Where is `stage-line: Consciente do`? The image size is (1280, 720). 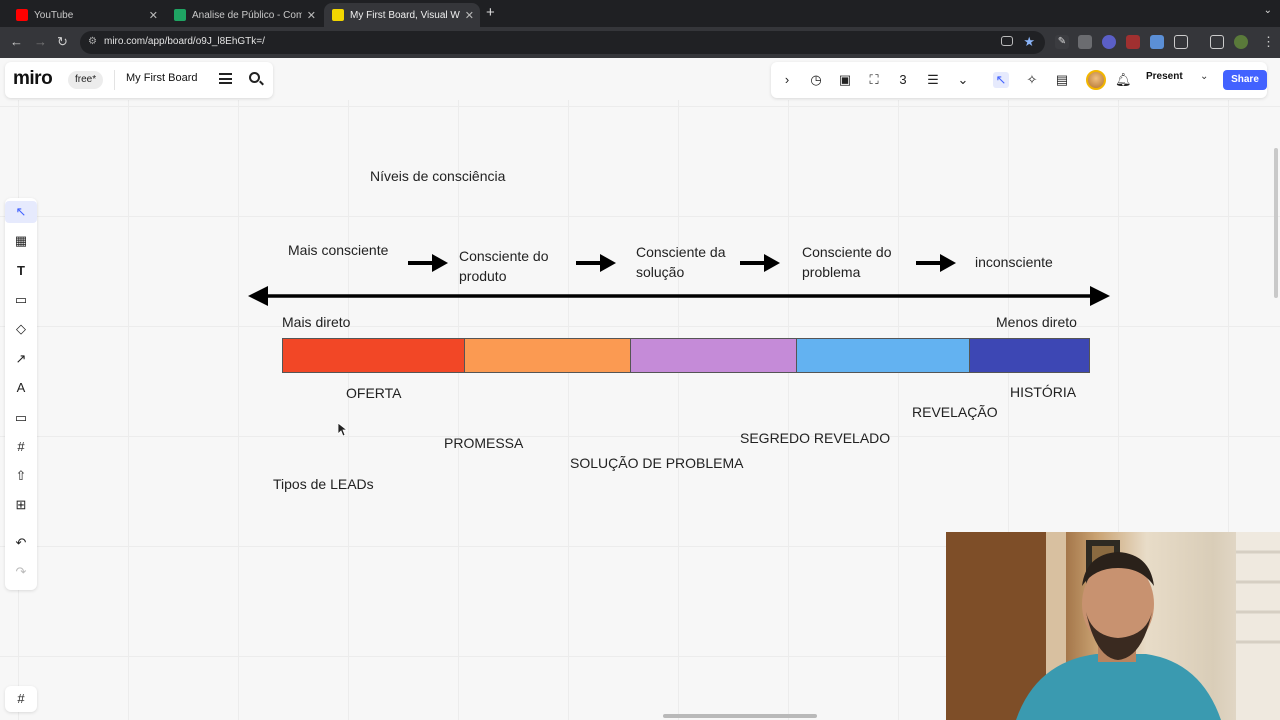
stage-line: Consciente do is located at coordinates (847, 252).